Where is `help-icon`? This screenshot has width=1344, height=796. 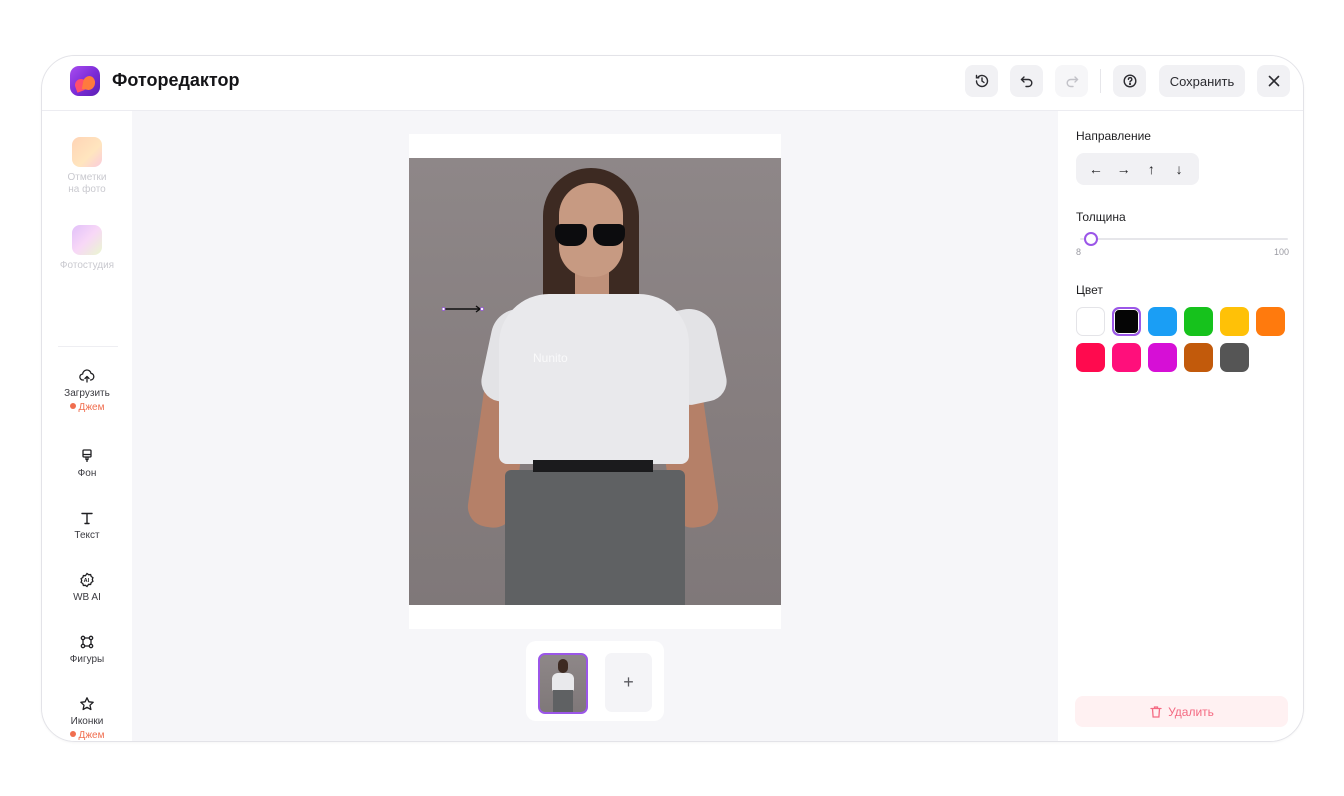
help-icon is located at coordinates (1129, 81).